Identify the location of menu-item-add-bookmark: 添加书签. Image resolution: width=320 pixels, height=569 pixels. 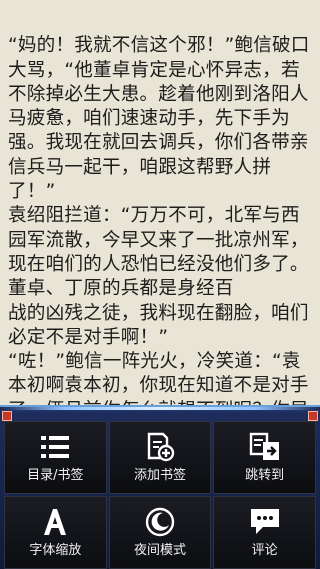
(160, 457).